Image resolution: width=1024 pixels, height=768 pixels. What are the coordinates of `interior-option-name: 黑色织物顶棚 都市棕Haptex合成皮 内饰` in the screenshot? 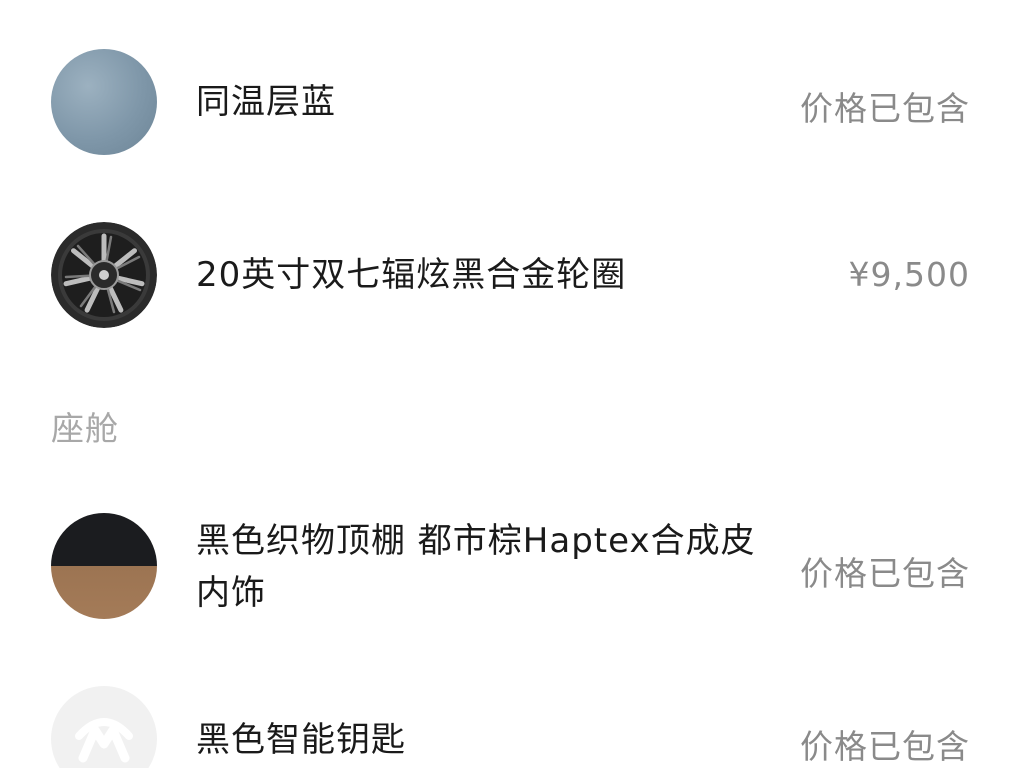 It's located at (486, 567).